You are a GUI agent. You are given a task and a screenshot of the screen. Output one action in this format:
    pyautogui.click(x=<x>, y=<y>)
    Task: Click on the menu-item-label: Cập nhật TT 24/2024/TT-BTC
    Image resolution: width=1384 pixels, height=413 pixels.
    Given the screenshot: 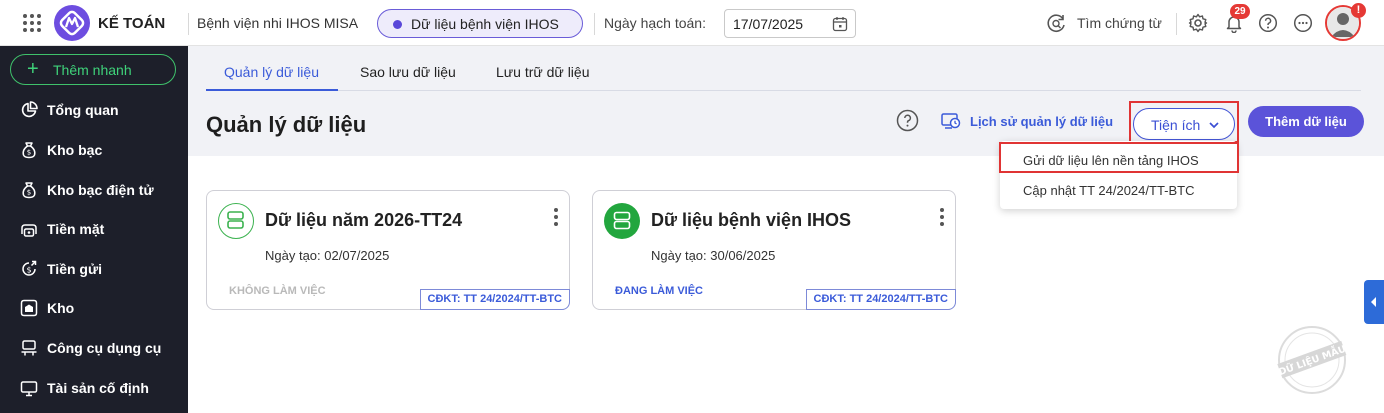 What is the action you would take?
    pyautogui.click(x=1109, y=190)
    